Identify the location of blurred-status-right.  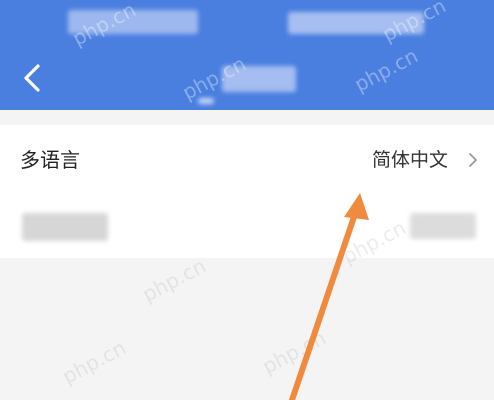
(356, 23).